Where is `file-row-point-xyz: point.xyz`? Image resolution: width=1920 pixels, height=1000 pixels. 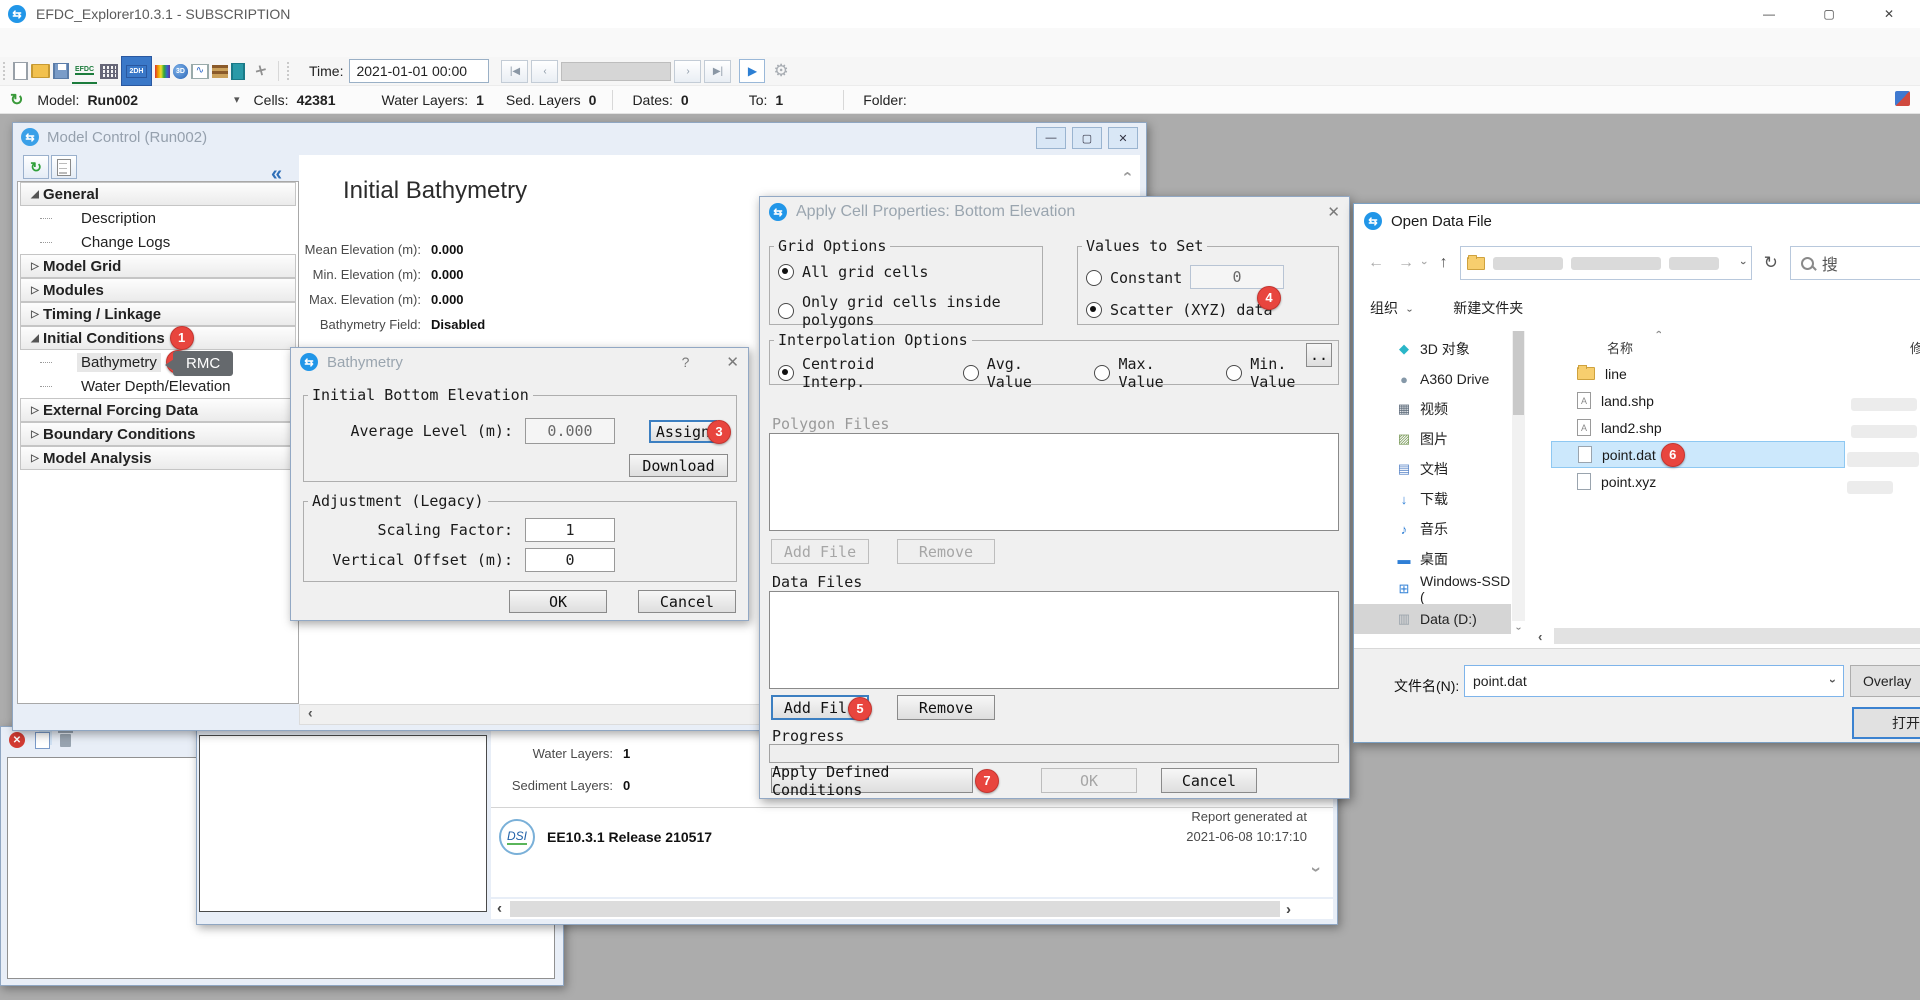
file-row-point-xyz: point.xyz is located at coordinates (1698, 481).